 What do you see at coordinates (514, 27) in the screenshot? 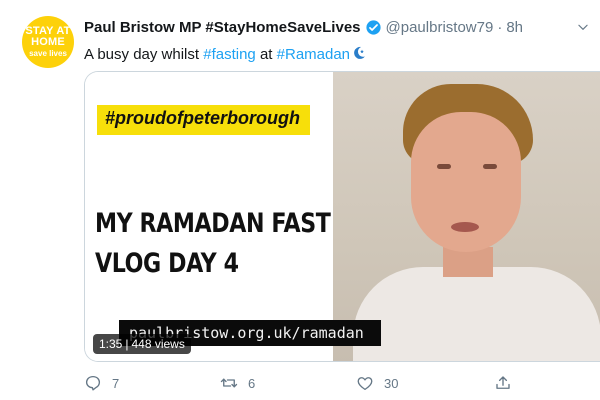
I see `tweet-time: 8h` at bounding box center [514, 27].